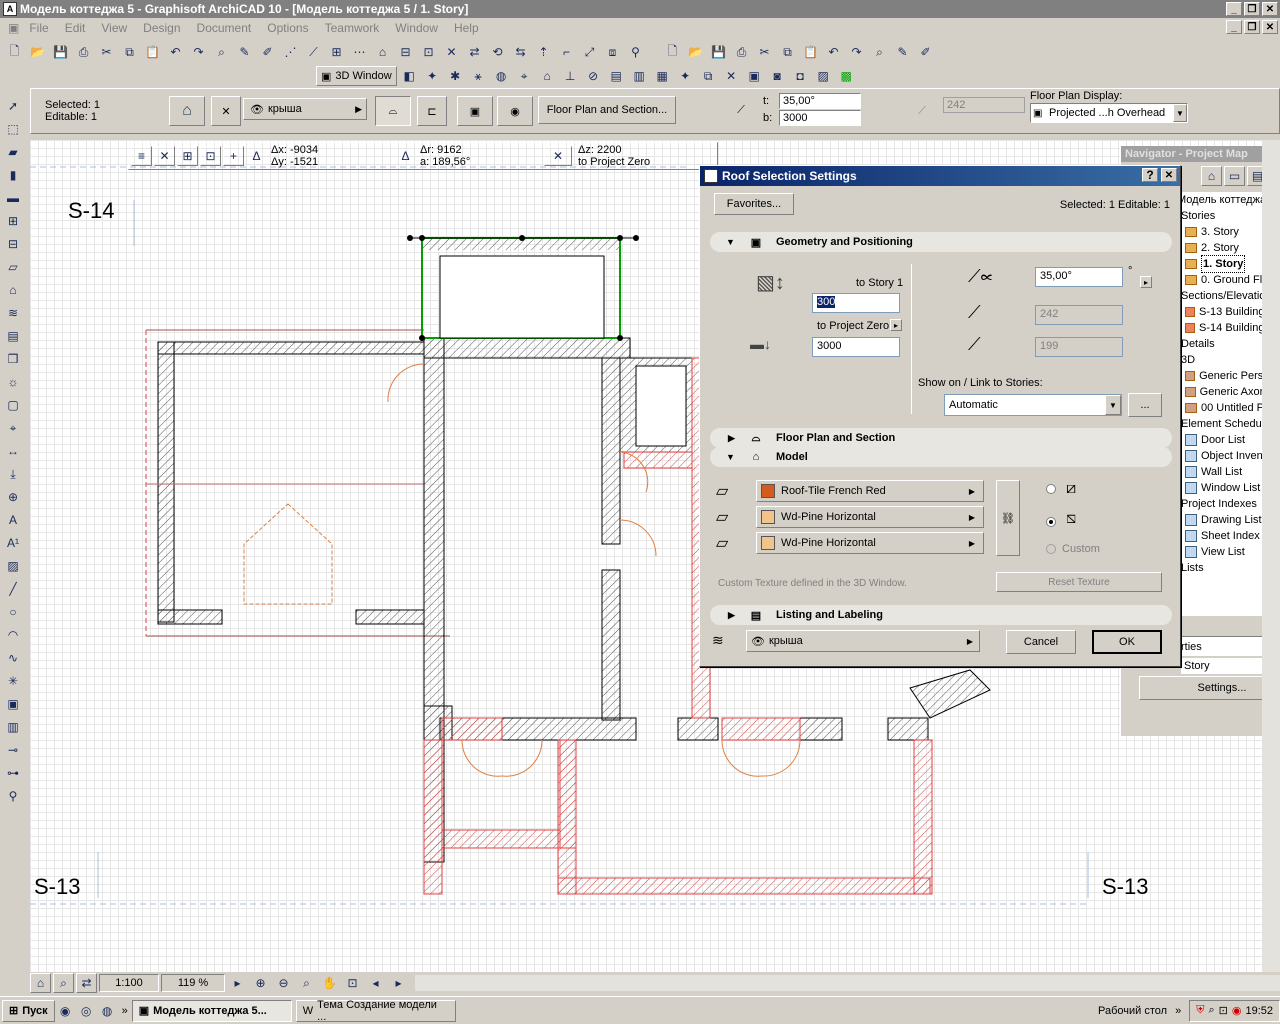 The height and width of the screenshot is (1024, 1280). Describe the element at coordinates (152, 52) in the screenshot. I see `paste-icon: 📋` at that location.